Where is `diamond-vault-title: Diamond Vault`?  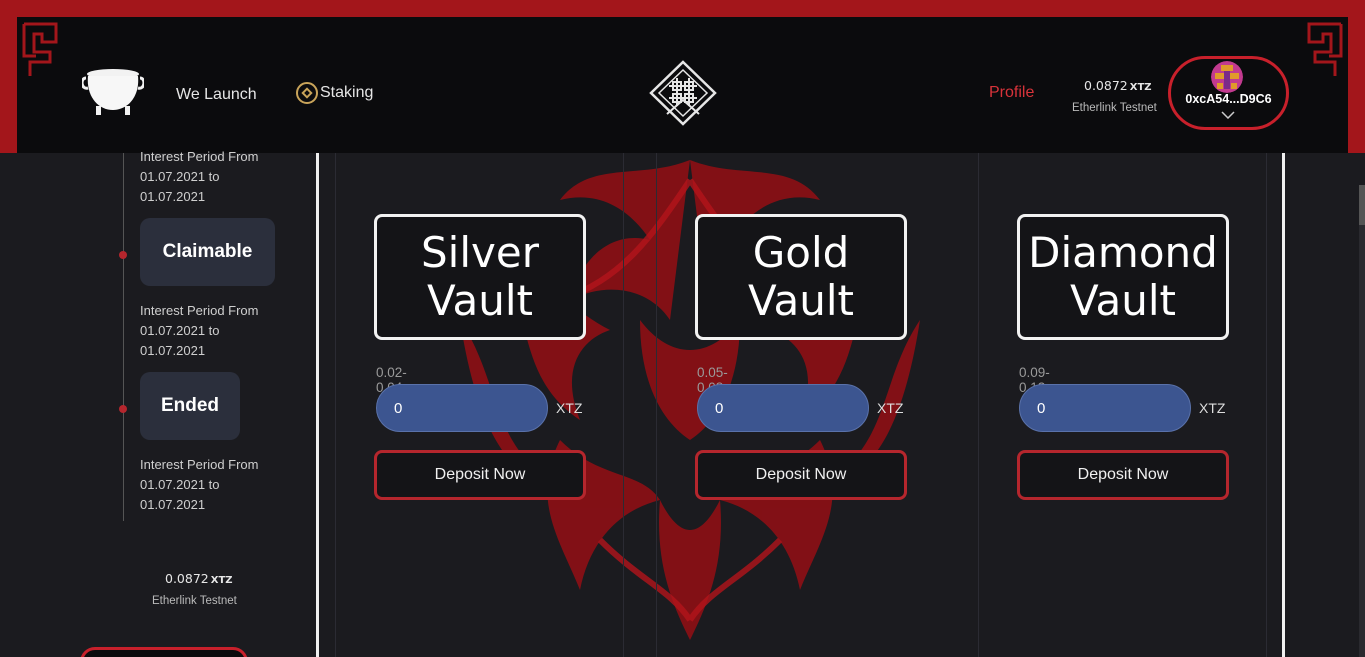 diamond-vault-title: Diamond Vault is located at coordinates (1123, 277).